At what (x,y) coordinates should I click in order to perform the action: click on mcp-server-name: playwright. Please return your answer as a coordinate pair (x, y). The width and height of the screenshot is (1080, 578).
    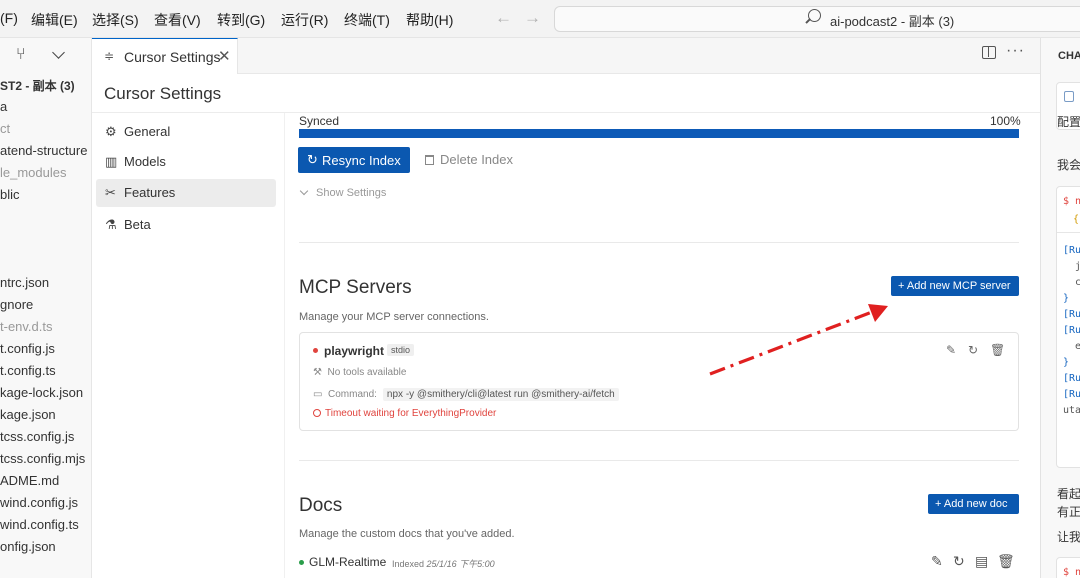
    Looking at the image, I should click on (354, 351).